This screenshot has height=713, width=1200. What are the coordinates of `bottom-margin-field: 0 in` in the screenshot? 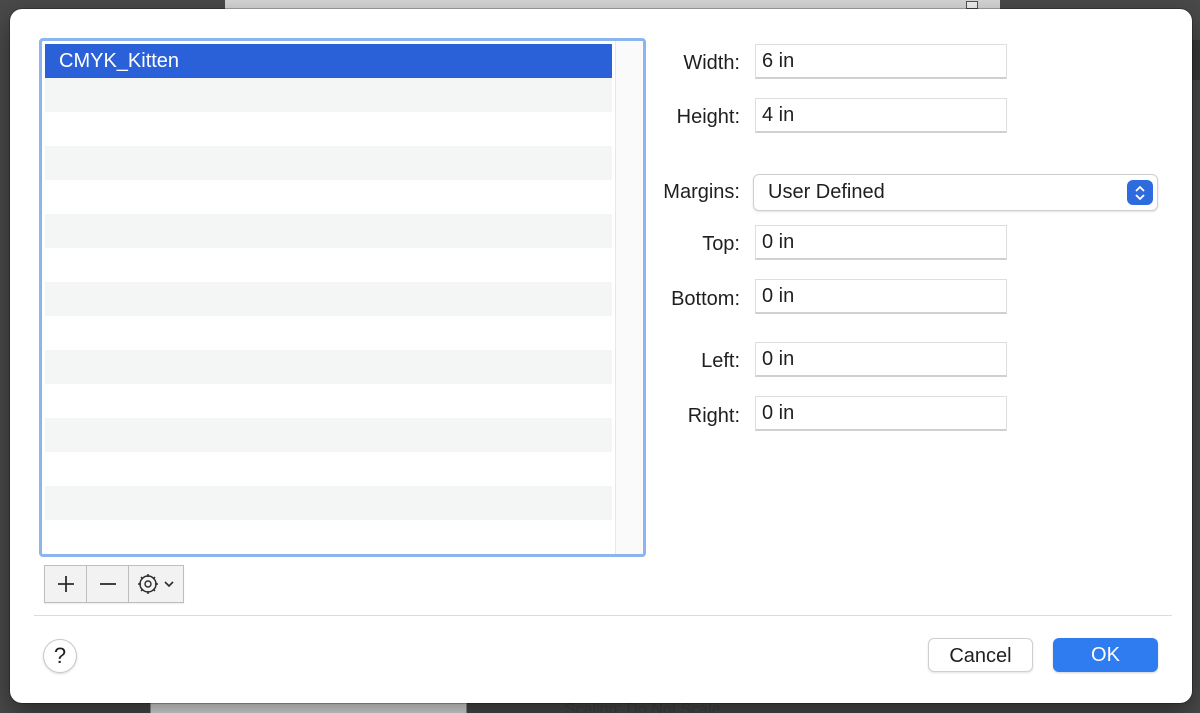 It's located at (881, 296).